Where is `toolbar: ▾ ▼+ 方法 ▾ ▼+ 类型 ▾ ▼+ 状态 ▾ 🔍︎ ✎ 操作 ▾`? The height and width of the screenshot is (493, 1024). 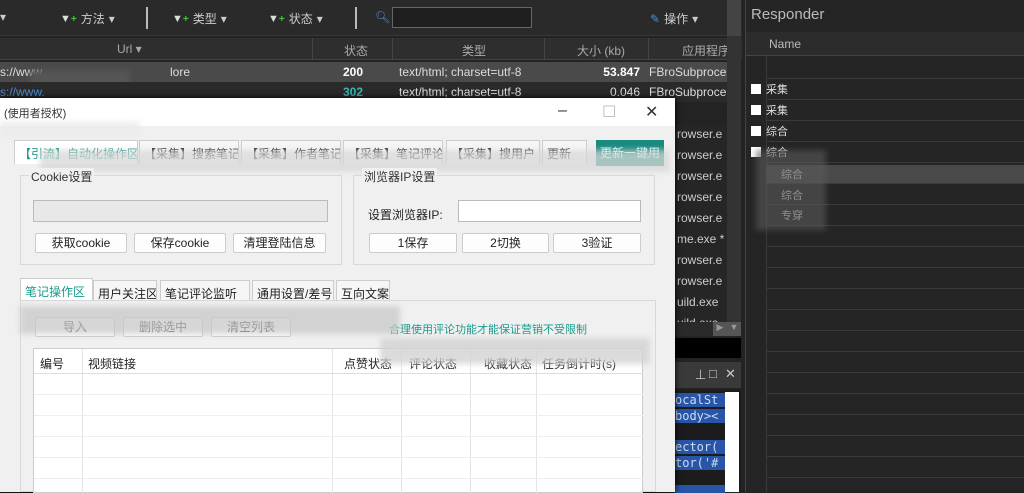
toolbar: ▾ ▼+ 方法 ▾ ▼+ 类型 ▾ ▼+ 状态 ▾ 🔍︎ ✎ 操作 ▾ is located at coordinates (371, 18).